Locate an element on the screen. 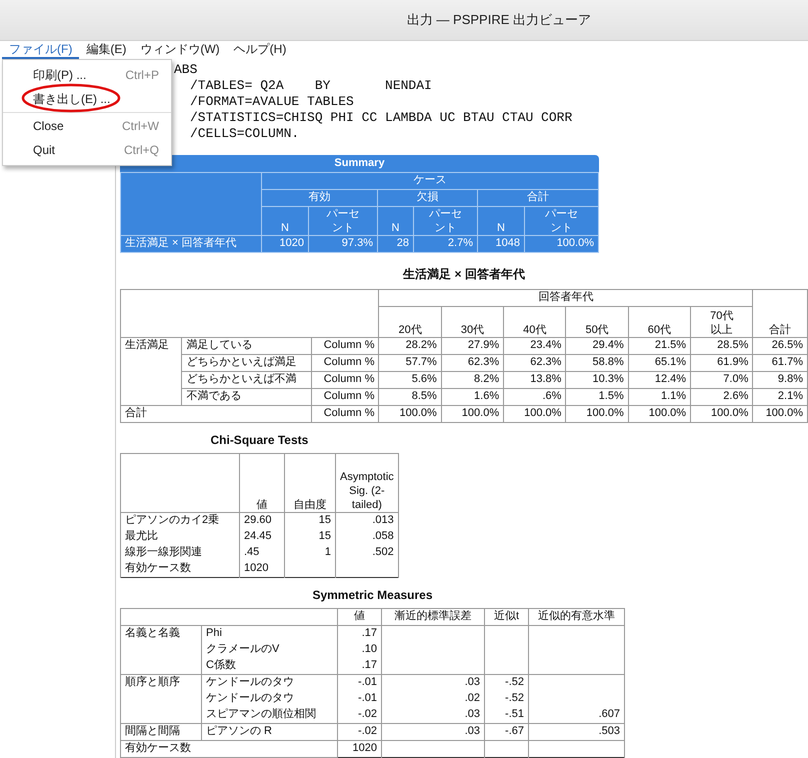 The height and width of the screenshot is (758, 808). table-title: 生活満足 × 回答者年代 is located at coordinates (464, 274).